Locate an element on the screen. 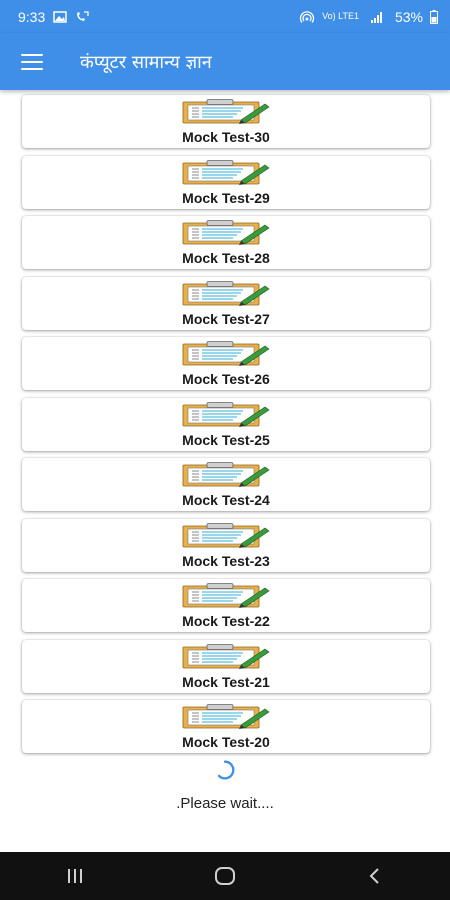  mock-test-label: Mock Test-21 is located at coordinates (226, 681).